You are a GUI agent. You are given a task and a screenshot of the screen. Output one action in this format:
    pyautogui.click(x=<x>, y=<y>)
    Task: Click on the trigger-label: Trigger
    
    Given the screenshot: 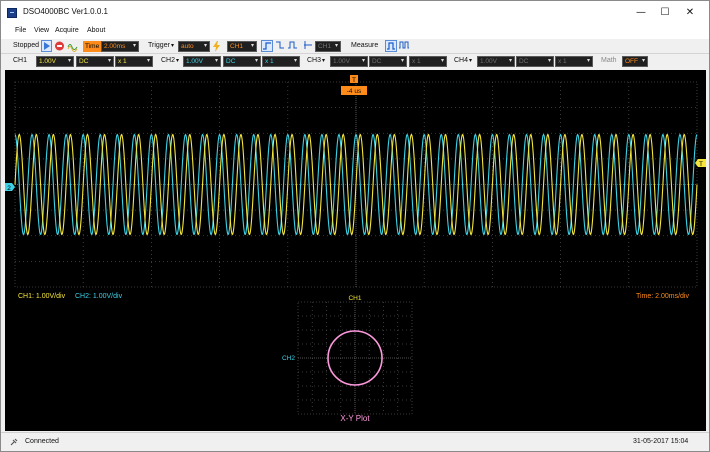 What is the action you would take?
    pyautogui.click(x=159, y=45)
    